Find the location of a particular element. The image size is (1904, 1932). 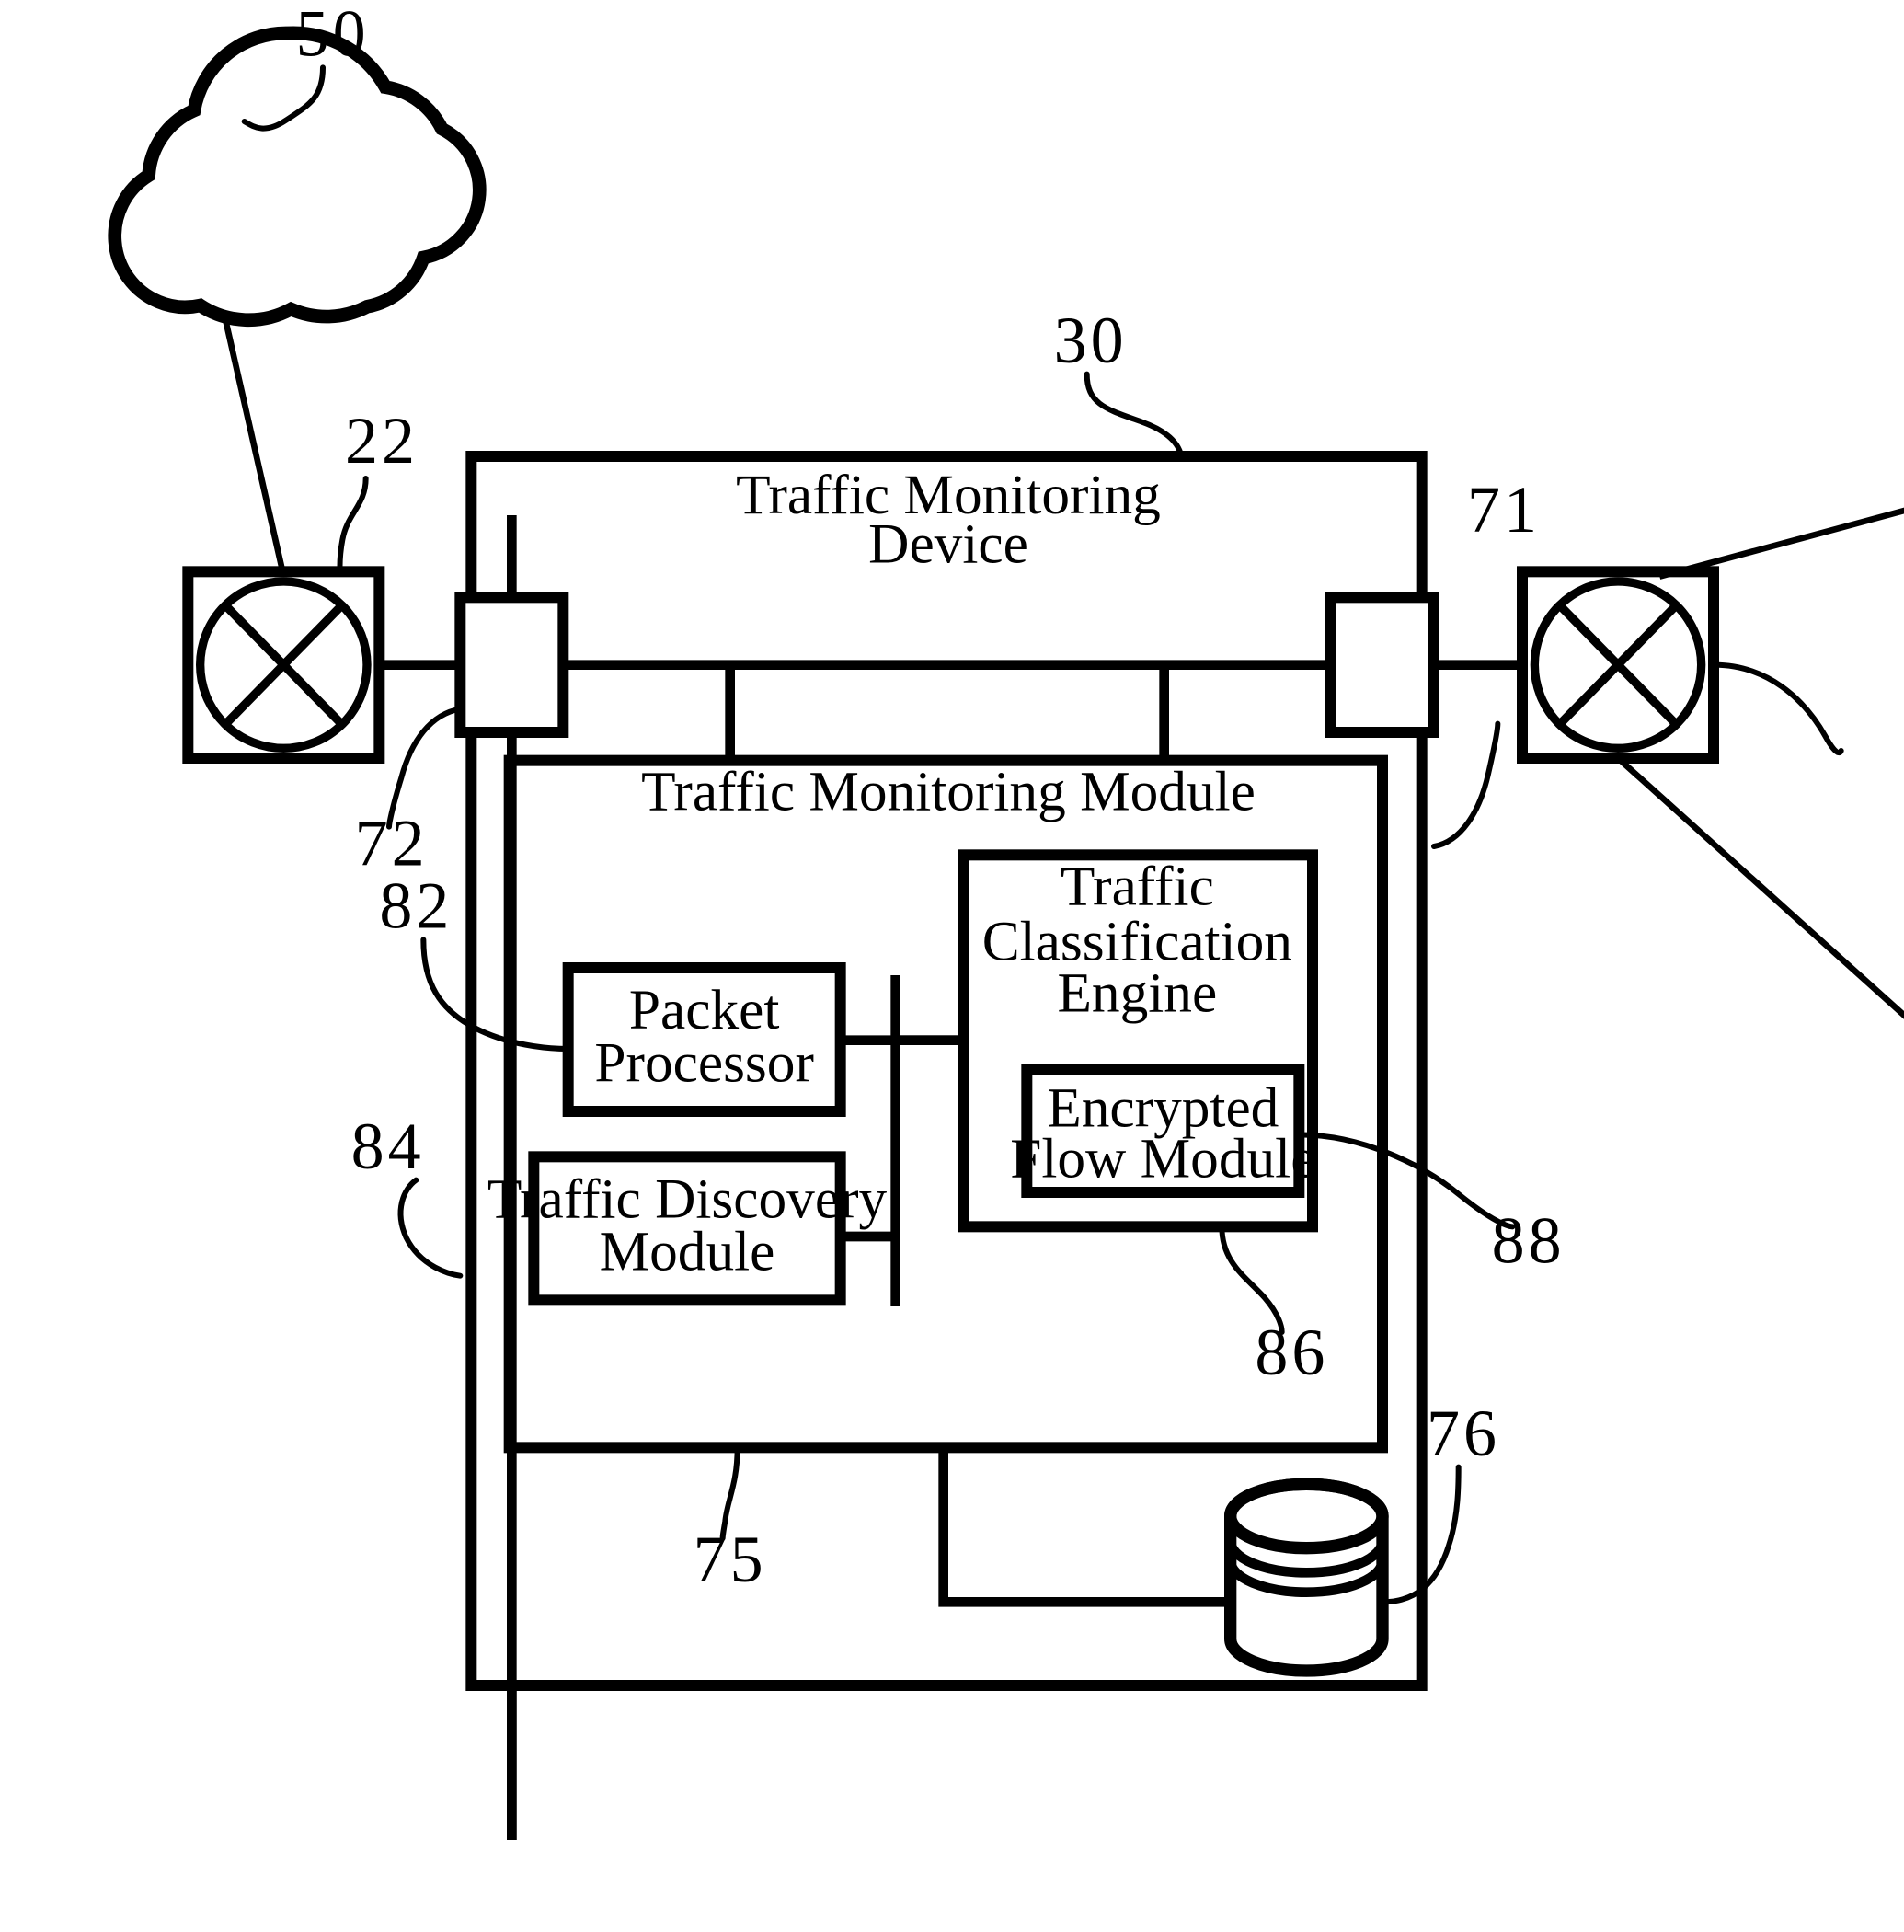

link-server44-to-switch41 is located at coordinates (1781, 543).